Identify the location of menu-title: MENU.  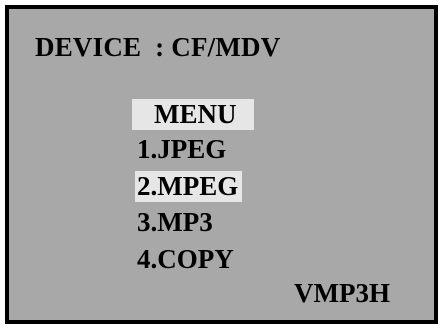
(193, 114).